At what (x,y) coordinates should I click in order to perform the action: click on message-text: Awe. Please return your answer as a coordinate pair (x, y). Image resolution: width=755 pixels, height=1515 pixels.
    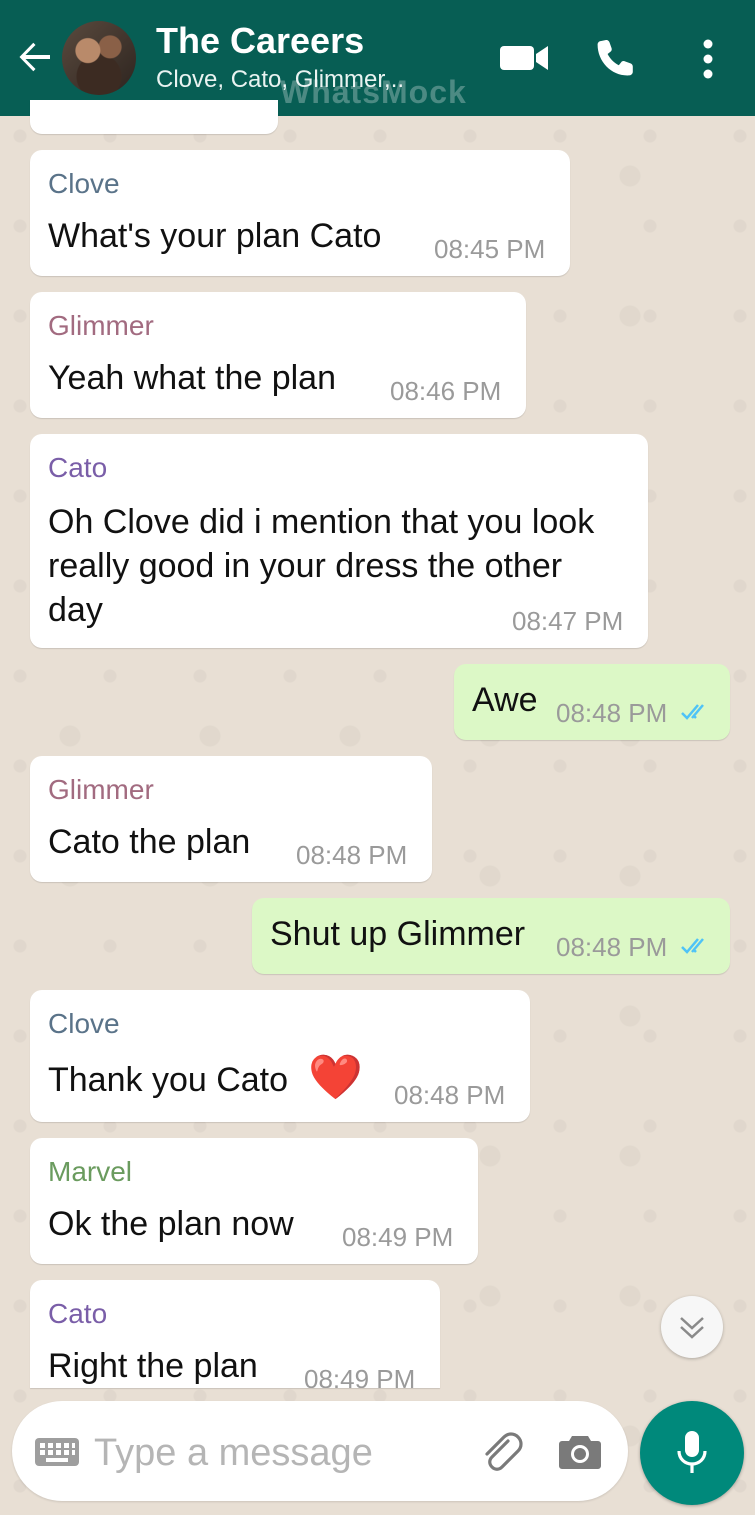
    Looking at the image, I should click on (505, 700).